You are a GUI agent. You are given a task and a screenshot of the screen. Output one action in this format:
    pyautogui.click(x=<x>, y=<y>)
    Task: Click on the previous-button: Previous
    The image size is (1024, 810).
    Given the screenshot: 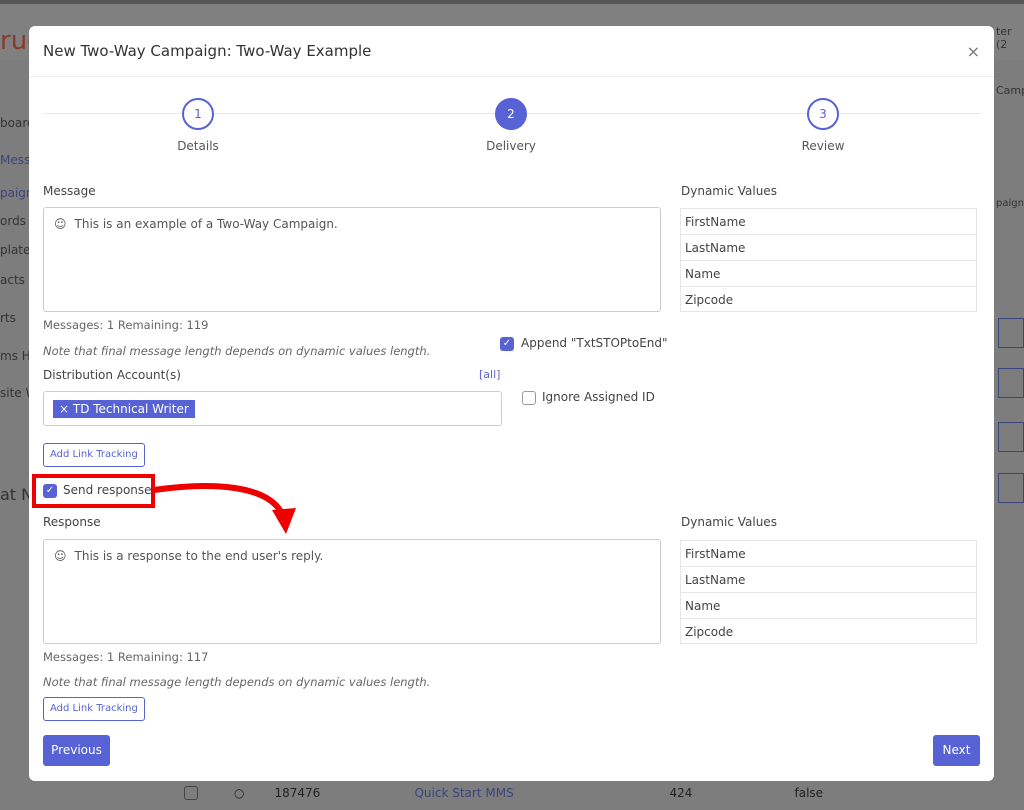 What is the action you would take?
    pyautogui.click(x=76, y=750)
    